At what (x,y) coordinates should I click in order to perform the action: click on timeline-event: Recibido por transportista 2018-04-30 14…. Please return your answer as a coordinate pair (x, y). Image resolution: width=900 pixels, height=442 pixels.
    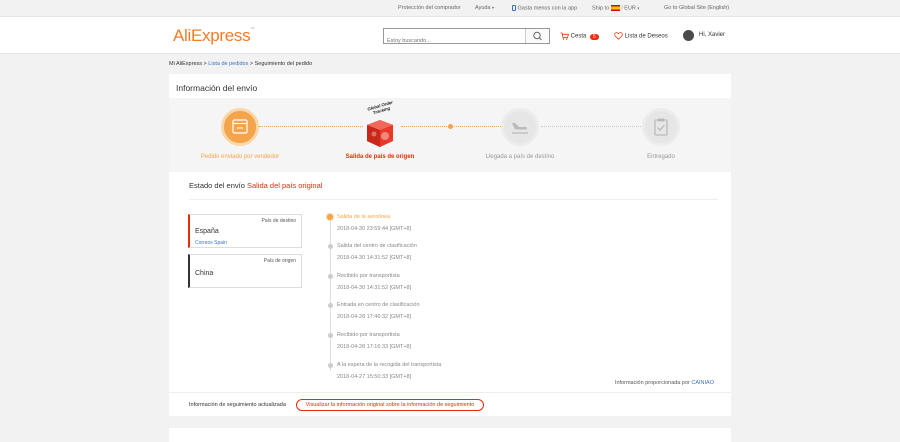
    Looking at the image, I should click on (374, 282).